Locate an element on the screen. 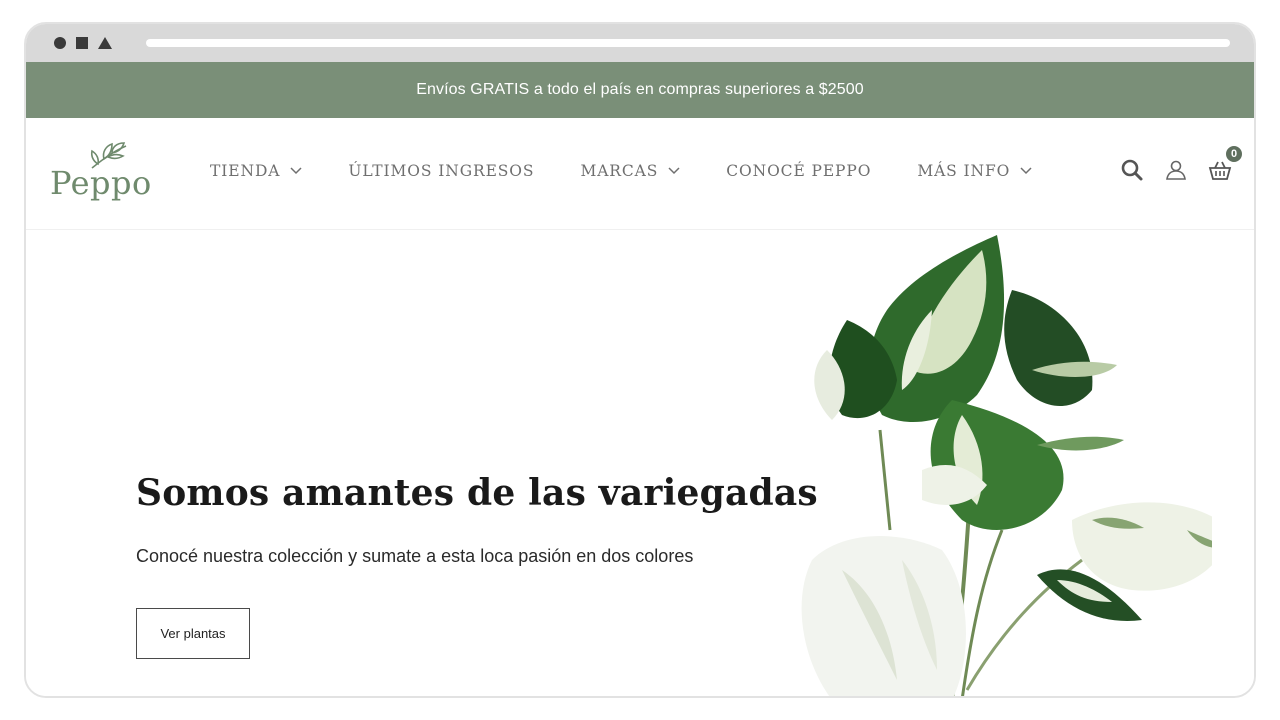  site-logo: Peppo is located at coordinates (105, 174).